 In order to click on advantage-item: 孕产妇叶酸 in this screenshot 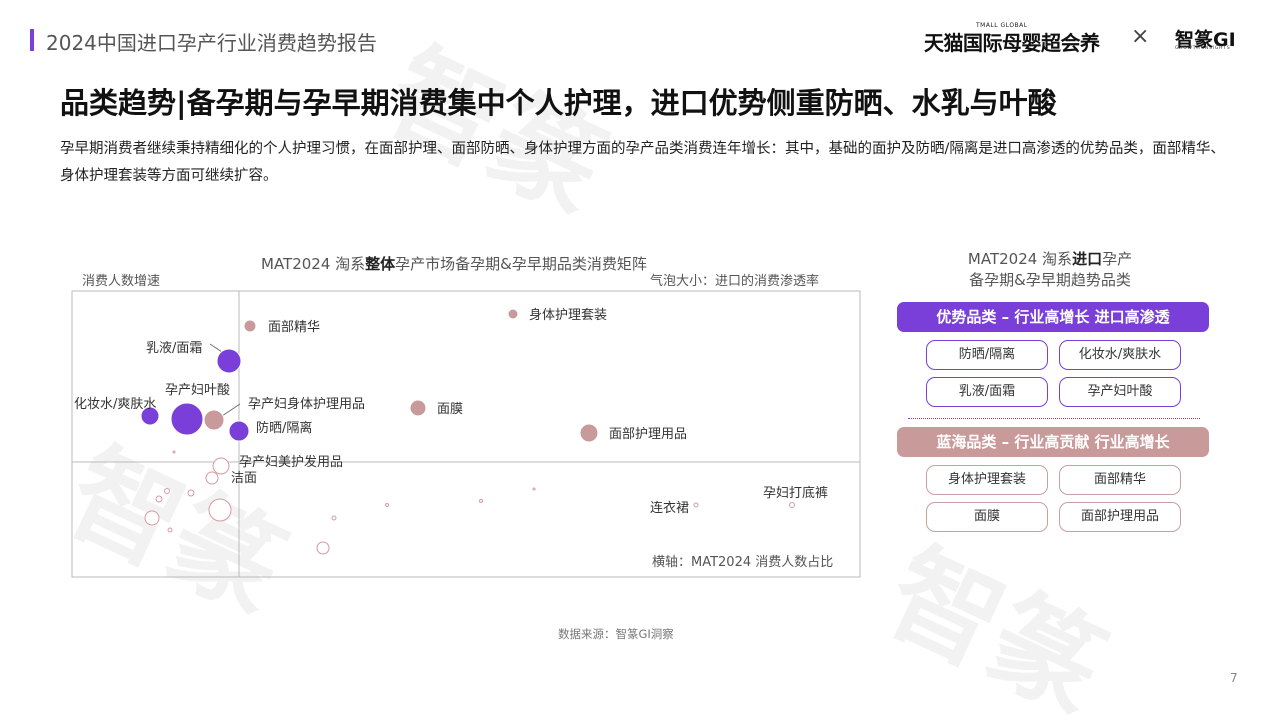, I will do `click(1120, 392)`.